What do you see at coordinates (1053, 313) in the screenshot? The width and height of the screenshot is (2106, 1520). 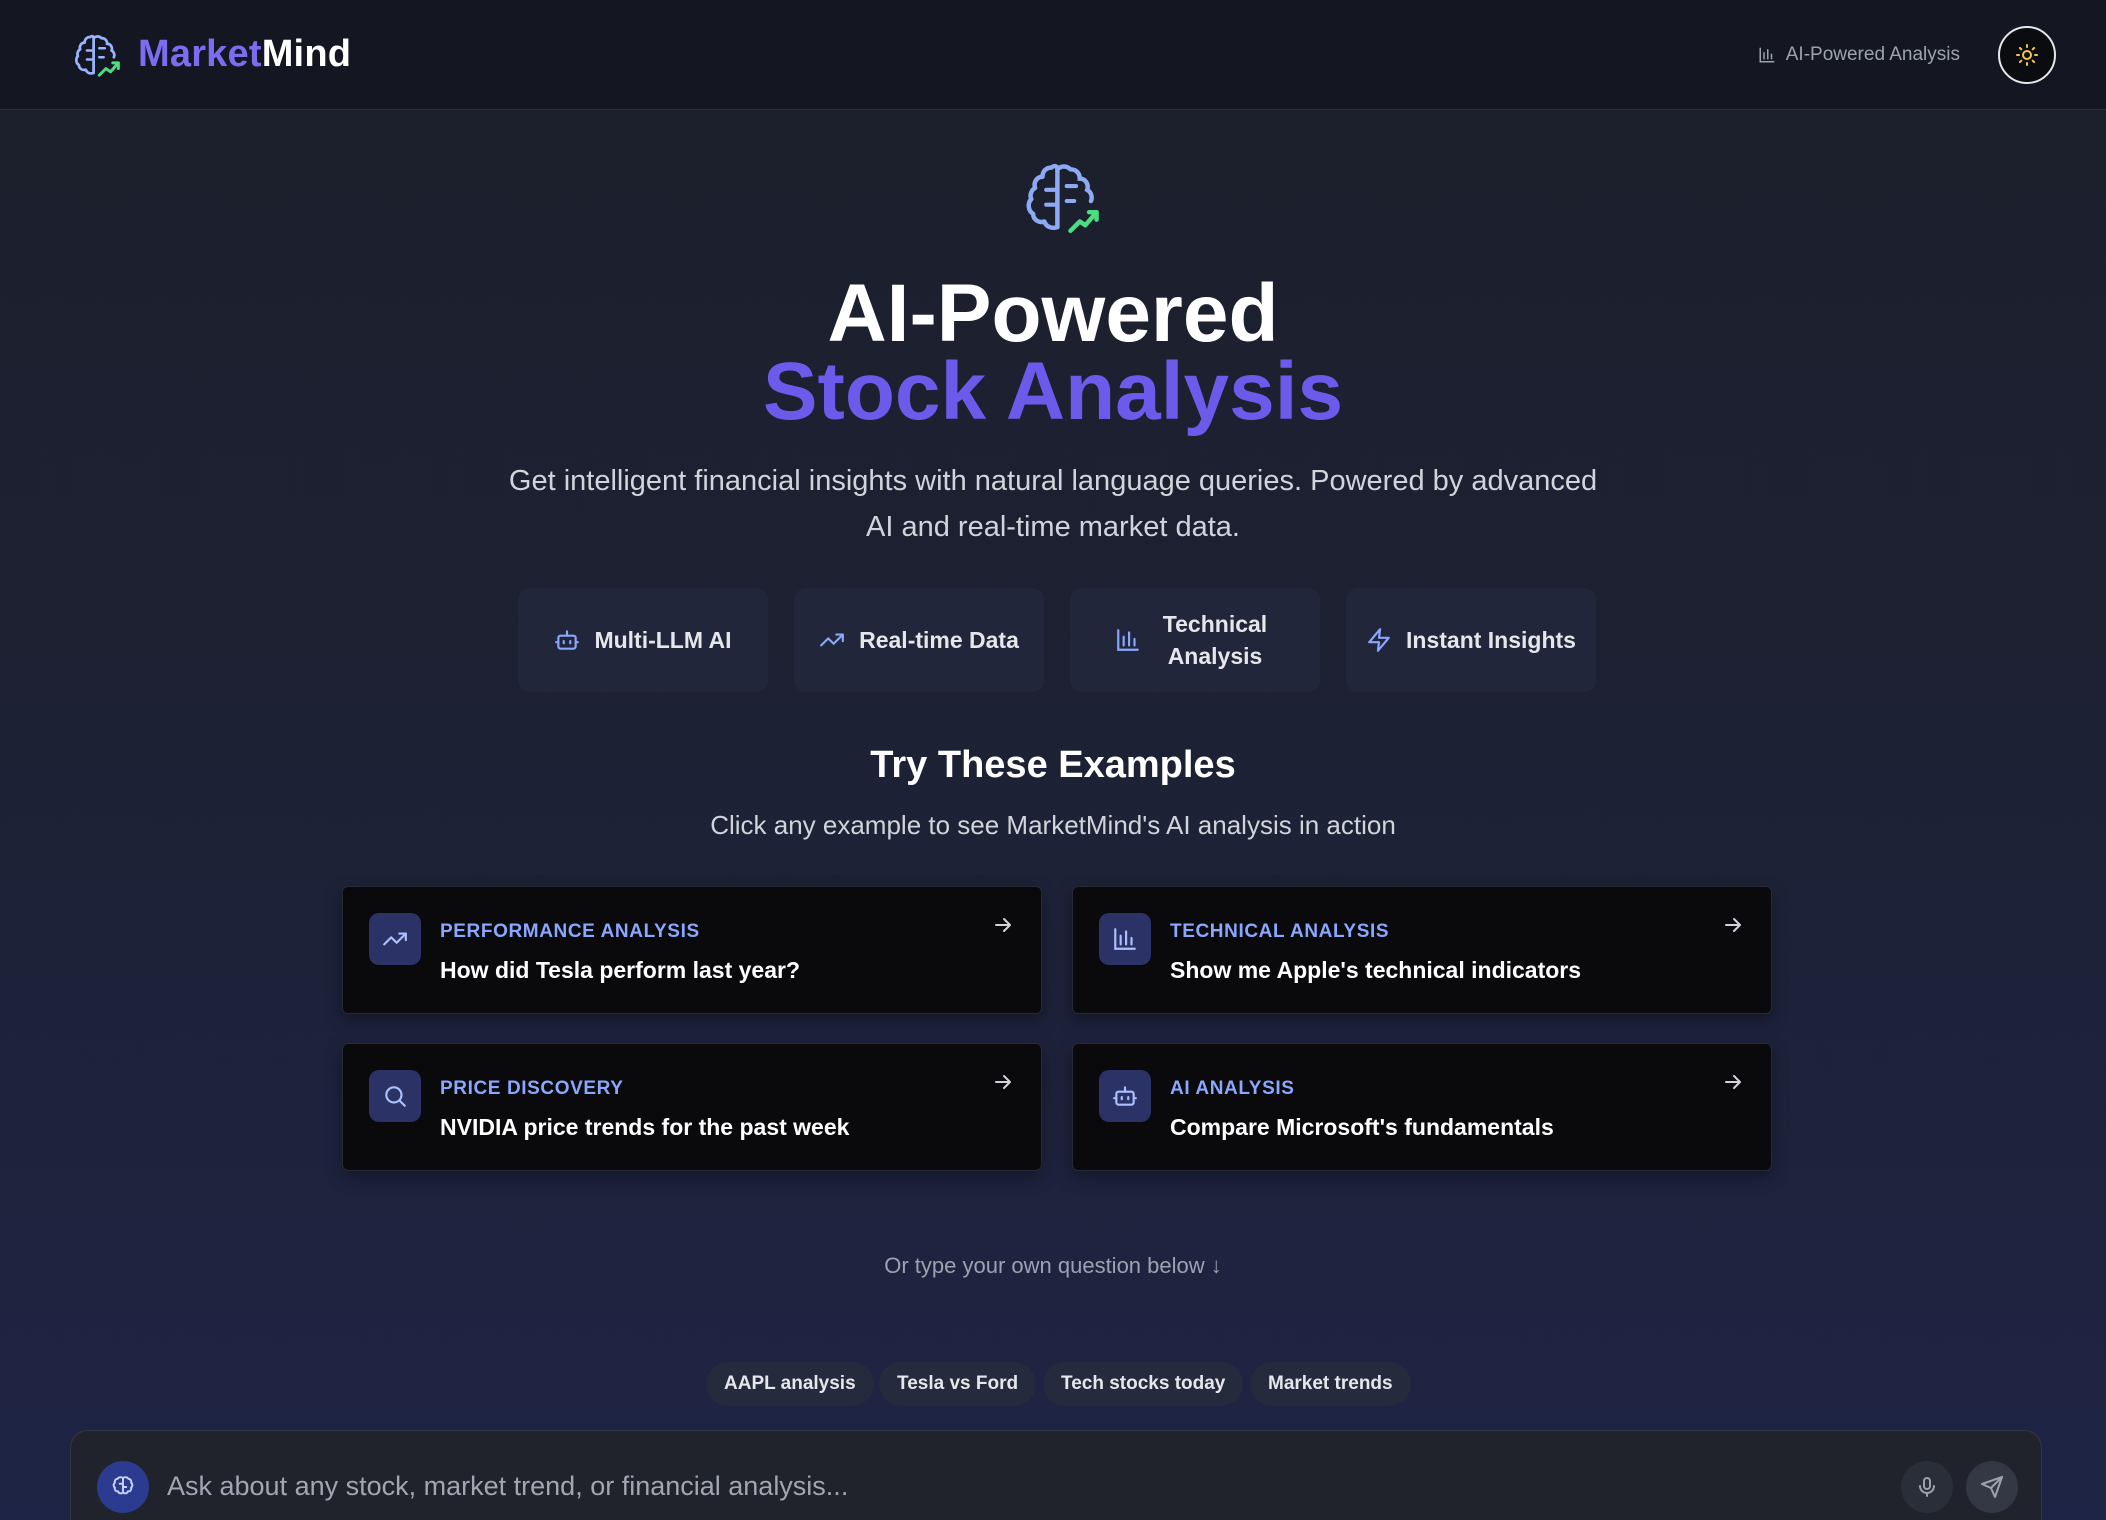 I see `hero-title-line1: AI-Powered` at bounding box center [1053, 313].